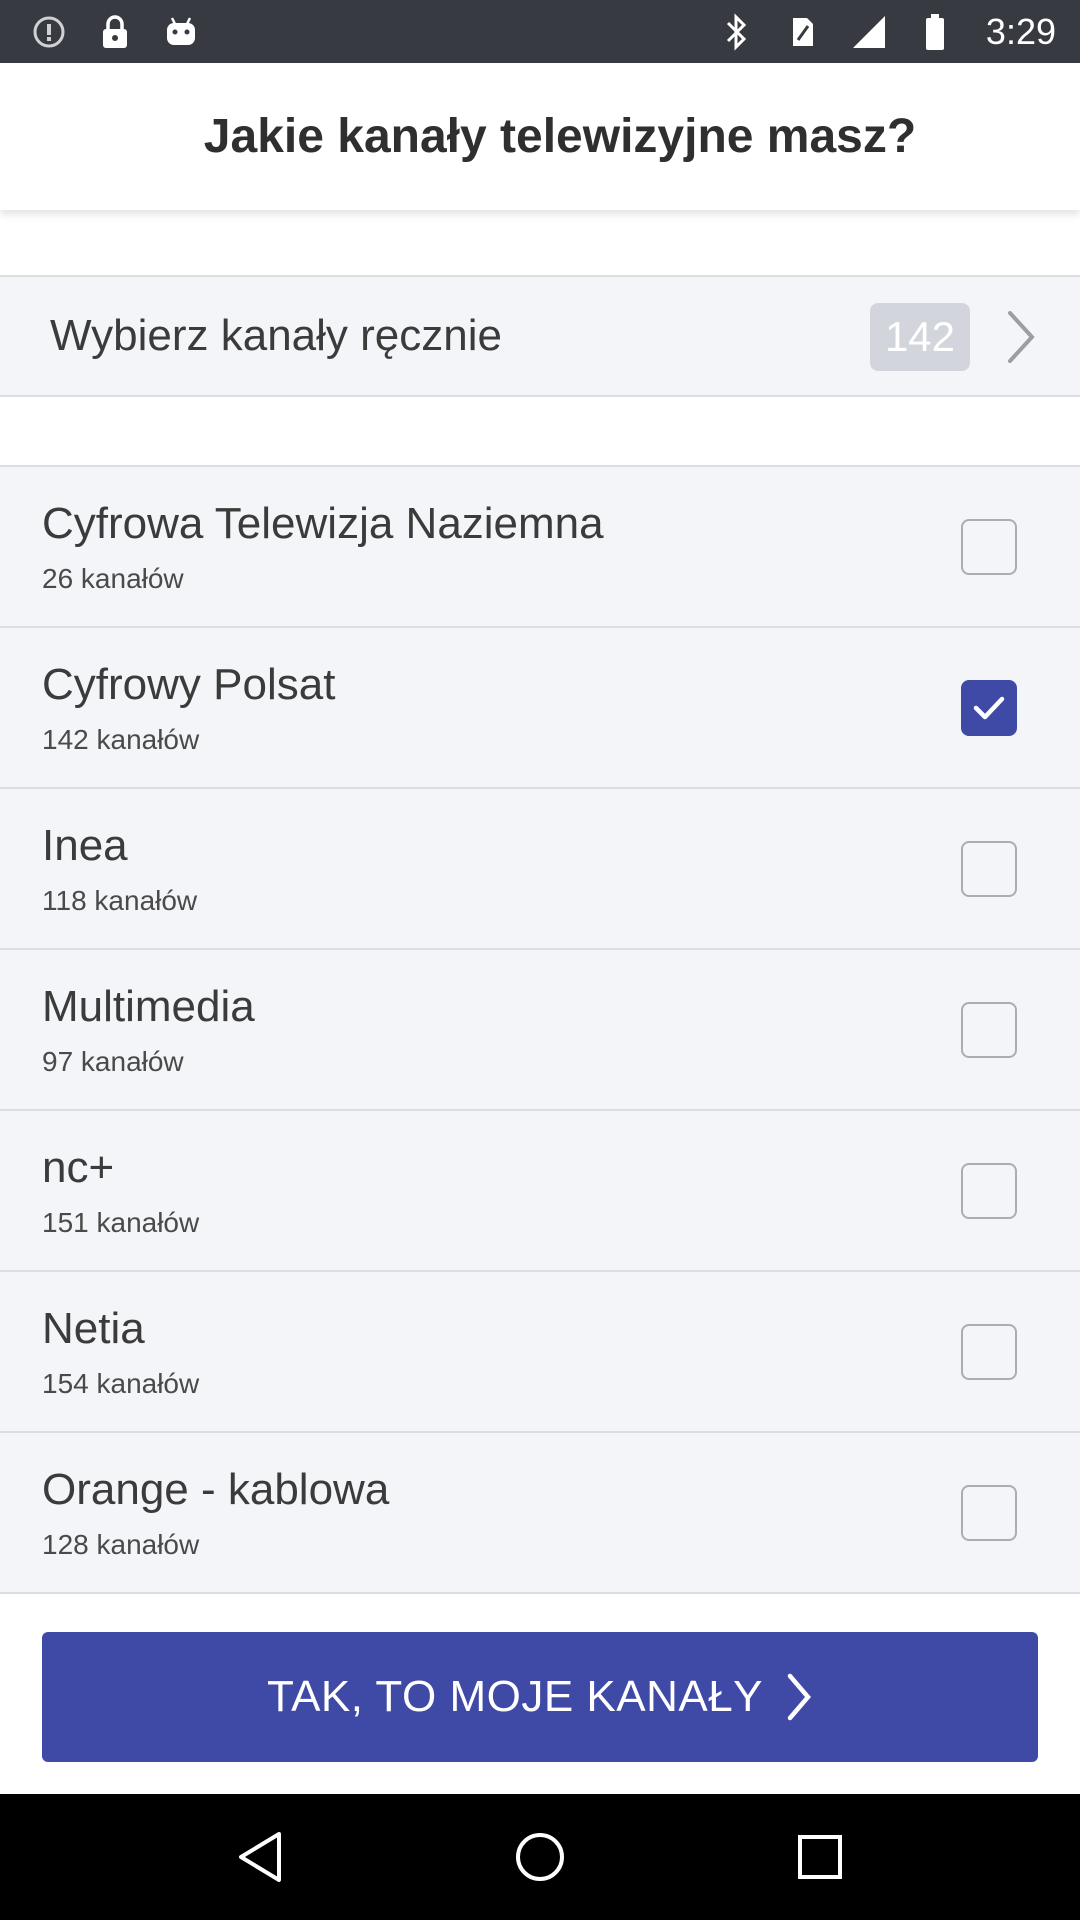 This screenshot has height=1920, width=1080. Describe the element at coordinates (216, 1489) in the screenshot. I see `provider-name: Orange - kablowa` at that location.